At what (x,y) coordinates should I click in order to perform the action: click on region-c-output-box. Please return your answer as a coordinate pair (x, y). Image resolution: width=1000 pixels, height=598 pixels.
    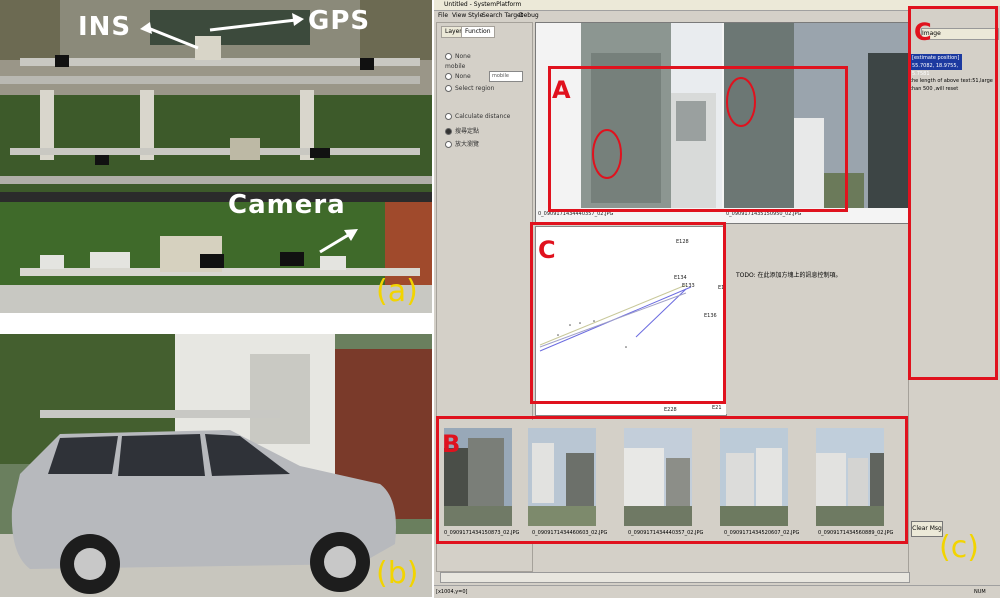
    Looking at the image, I should click on (953, 193).